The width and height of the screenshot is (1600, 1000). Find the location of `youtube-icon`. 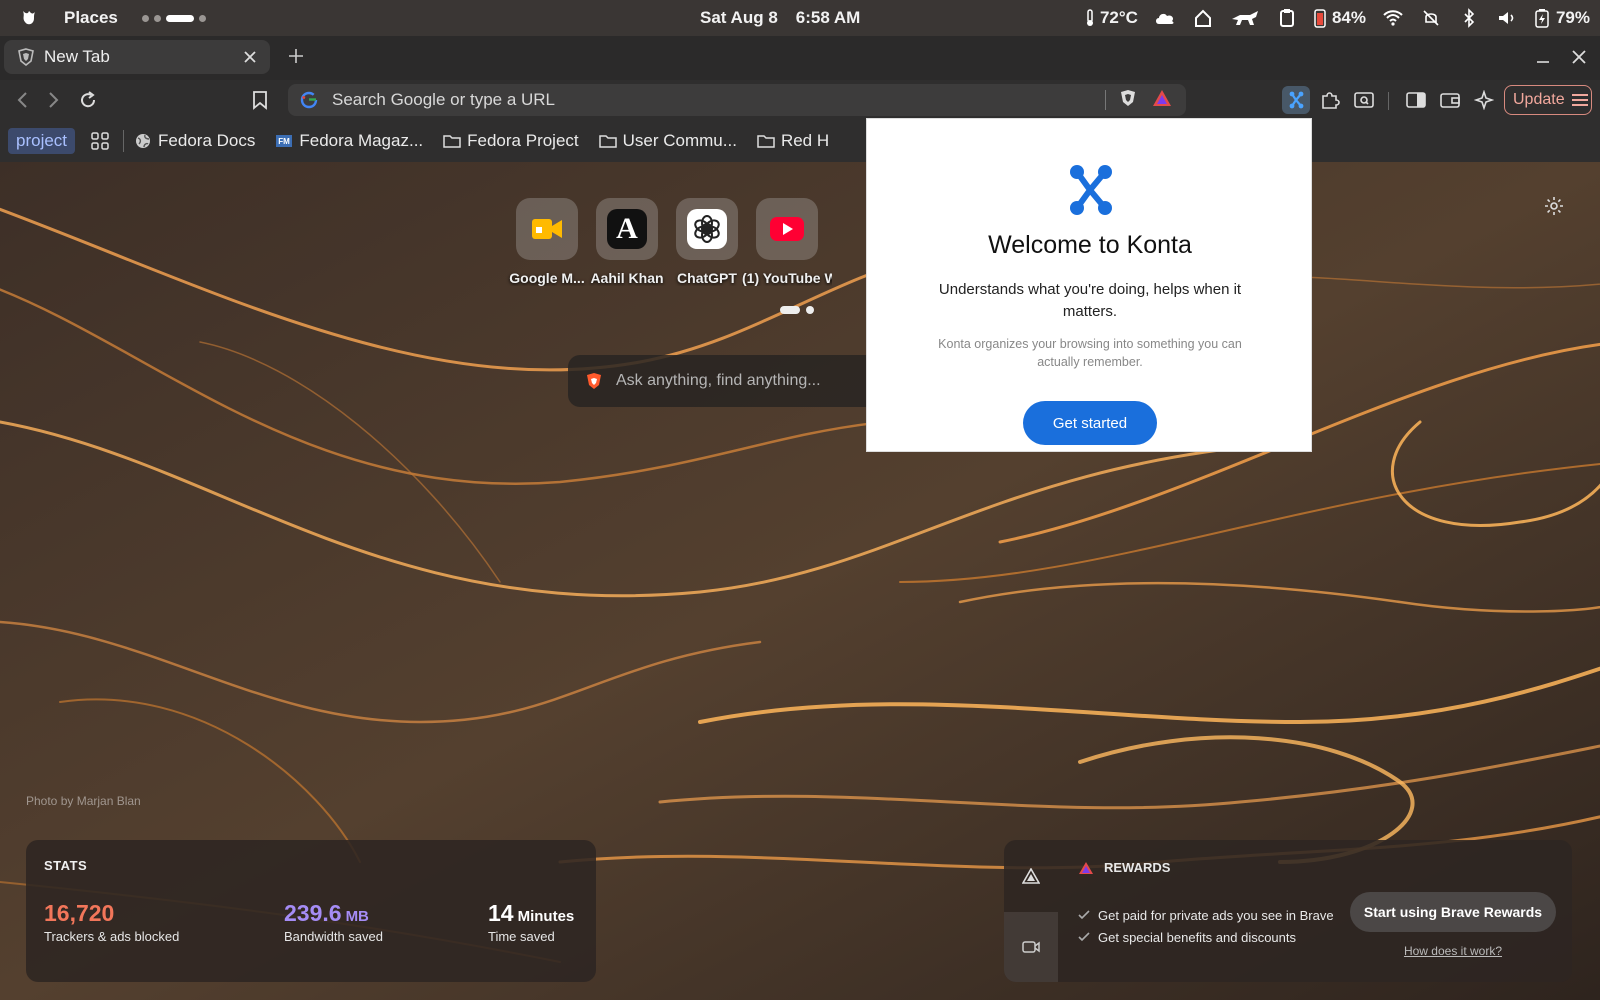

youtube-icon is located at coordinates (787, 229).